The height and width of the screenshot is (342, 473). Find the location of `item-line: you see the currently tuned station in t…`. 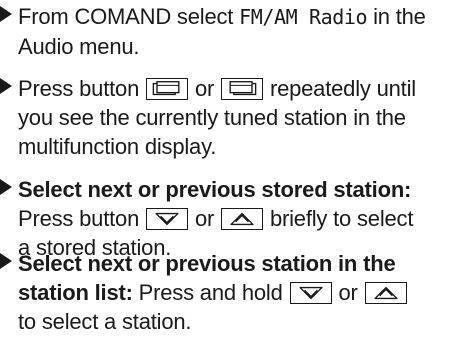

item-line: you see the currently tuned station in t… is located at coordinates (212, 117).